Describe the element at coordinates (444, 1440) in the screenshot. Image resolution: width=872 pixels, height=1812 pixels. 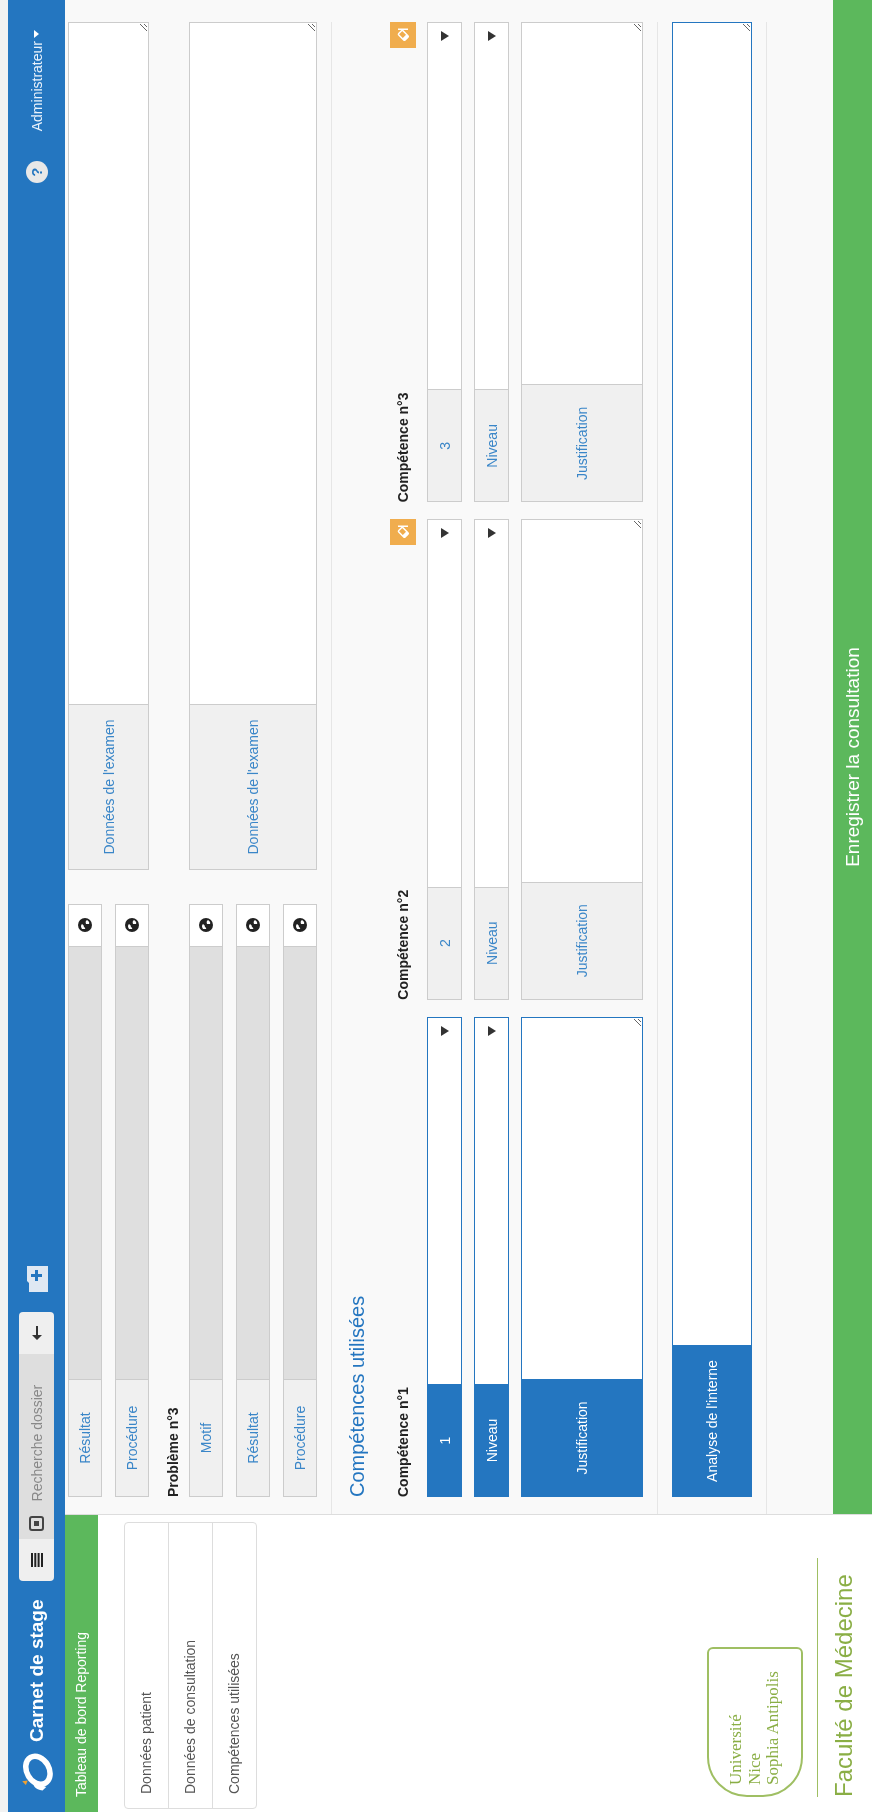
I see `competence-number: 1` at that location.